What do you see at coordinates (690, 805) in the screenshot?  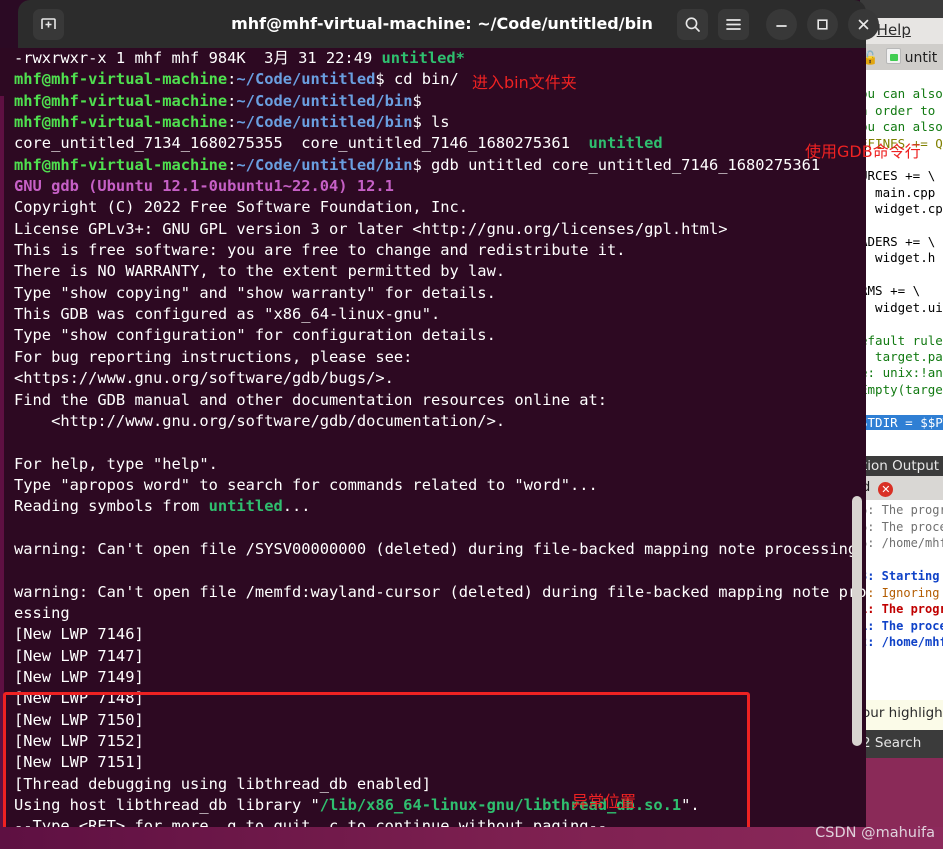 I see `terminal-text: ".` at bounding box center [690, 805].